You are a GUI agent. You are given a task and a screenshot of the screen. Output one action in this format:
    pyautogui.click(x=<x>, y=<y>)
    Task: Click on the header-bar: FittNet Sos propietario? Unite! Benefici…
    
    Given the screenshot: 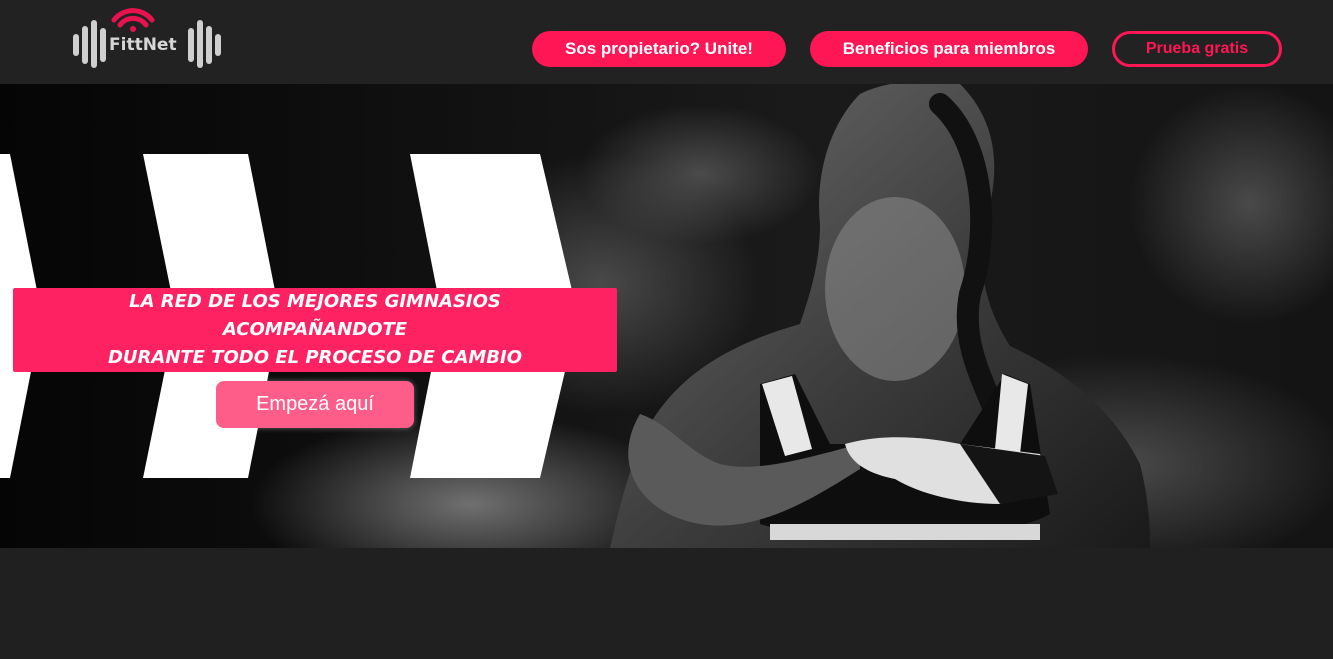 What is the action you would take?
    pyautogui.click(x=666, y=42)
    